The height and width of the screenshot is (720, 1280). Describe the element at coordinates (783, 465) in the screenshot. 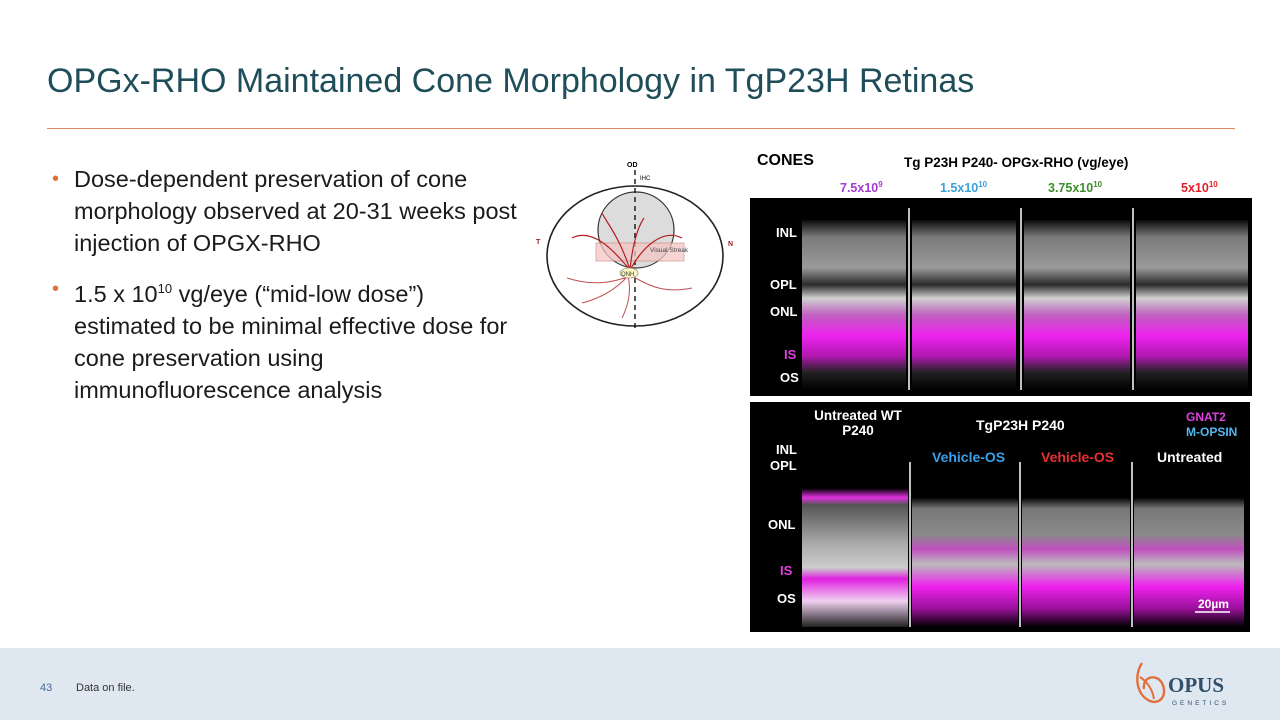

I see `bottom-layer-opl: OPL` at that location.